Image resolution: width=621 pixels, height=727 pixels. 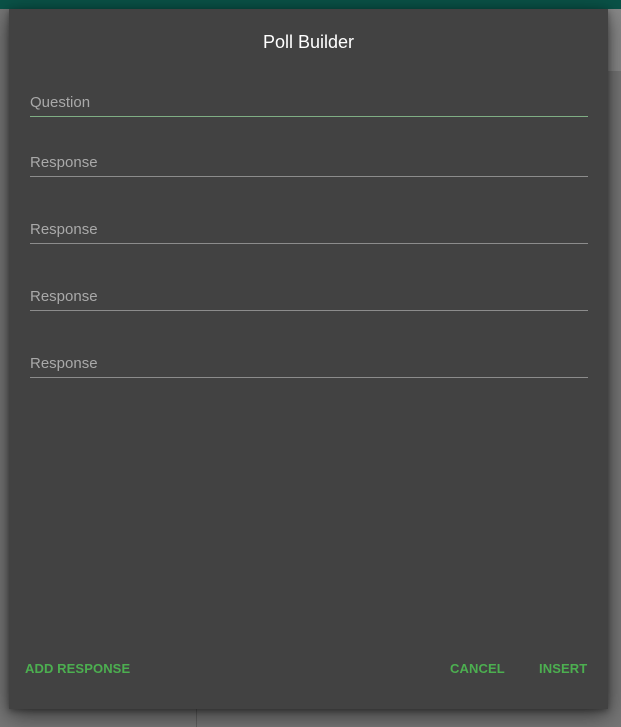 What do you see at coordinates (77, 668) in the screenshot?
I see `add-response-button: ADD RESPONSE` at bounding box center [77, 668].